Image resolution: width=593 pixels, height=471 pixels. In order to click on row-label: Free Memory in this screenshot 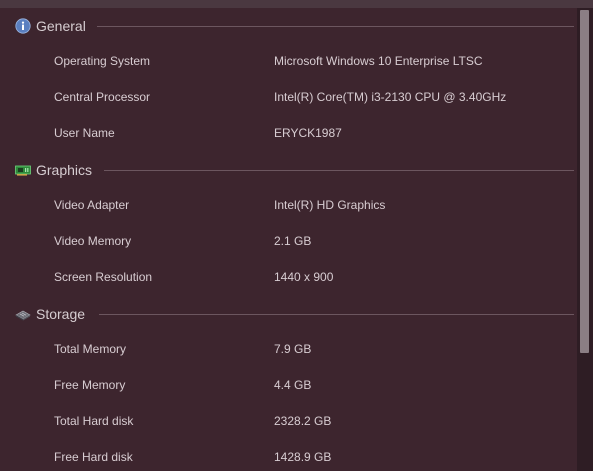, I will do `click(90, 385)`.